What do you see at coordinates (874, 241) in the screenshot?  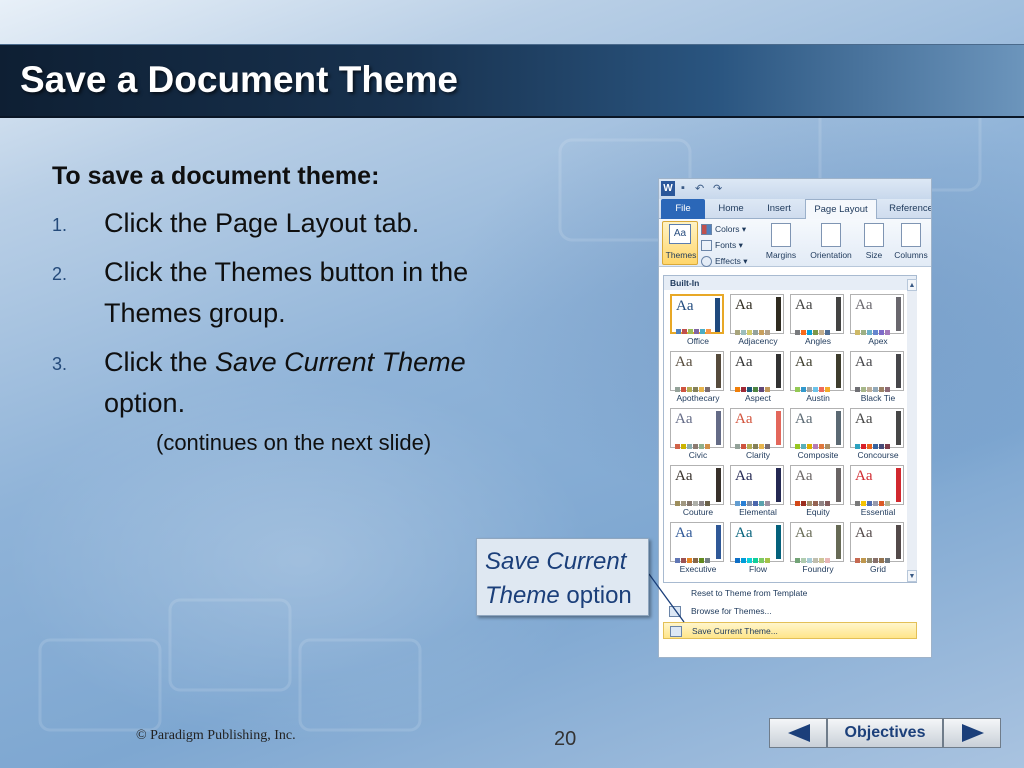 I see `size-button: Size` at bounding box center [874, 241].